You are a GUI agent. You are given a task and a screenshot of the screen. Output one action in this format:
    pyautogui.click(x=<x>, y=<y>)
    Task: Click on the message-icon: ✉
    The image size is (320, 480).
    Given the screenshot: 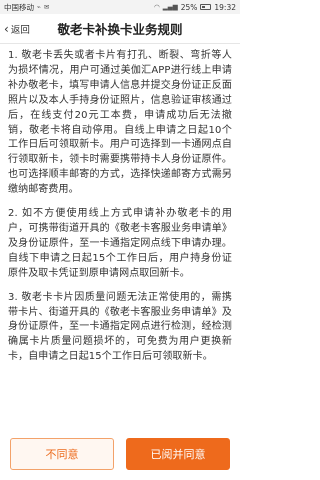 What is the action you would take?
    pyautogui.click(x=46, y=7)
    